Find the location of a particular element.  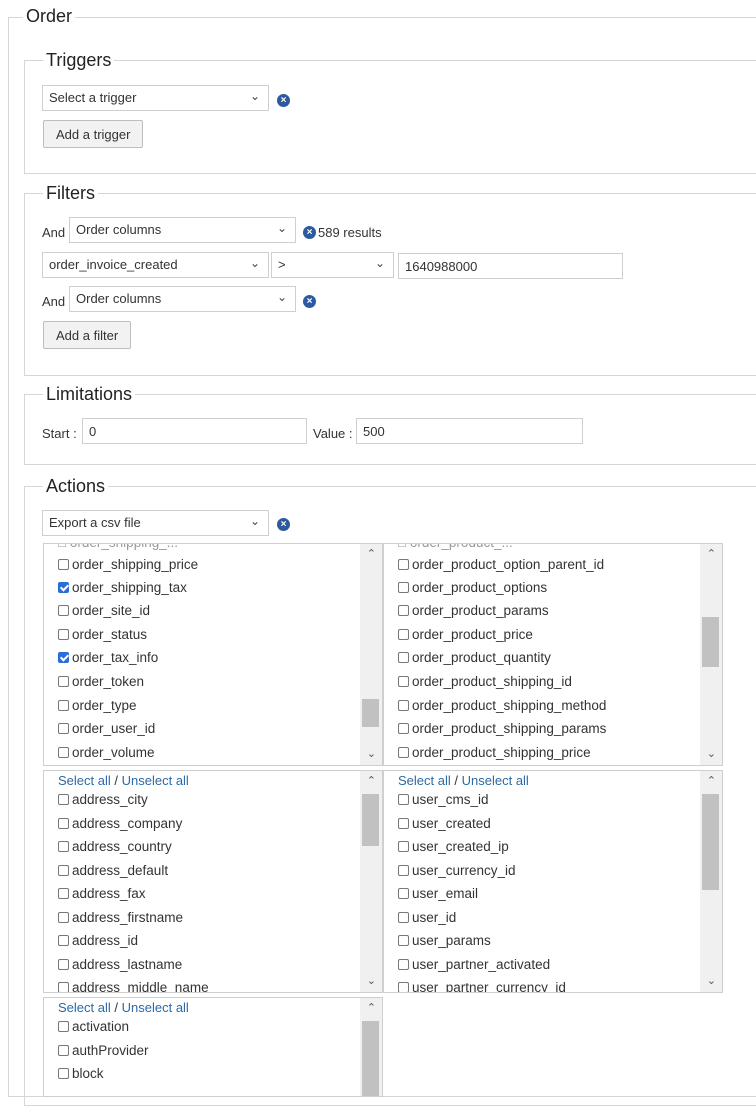

list-item: order_type is located at coordinates (97, 705).